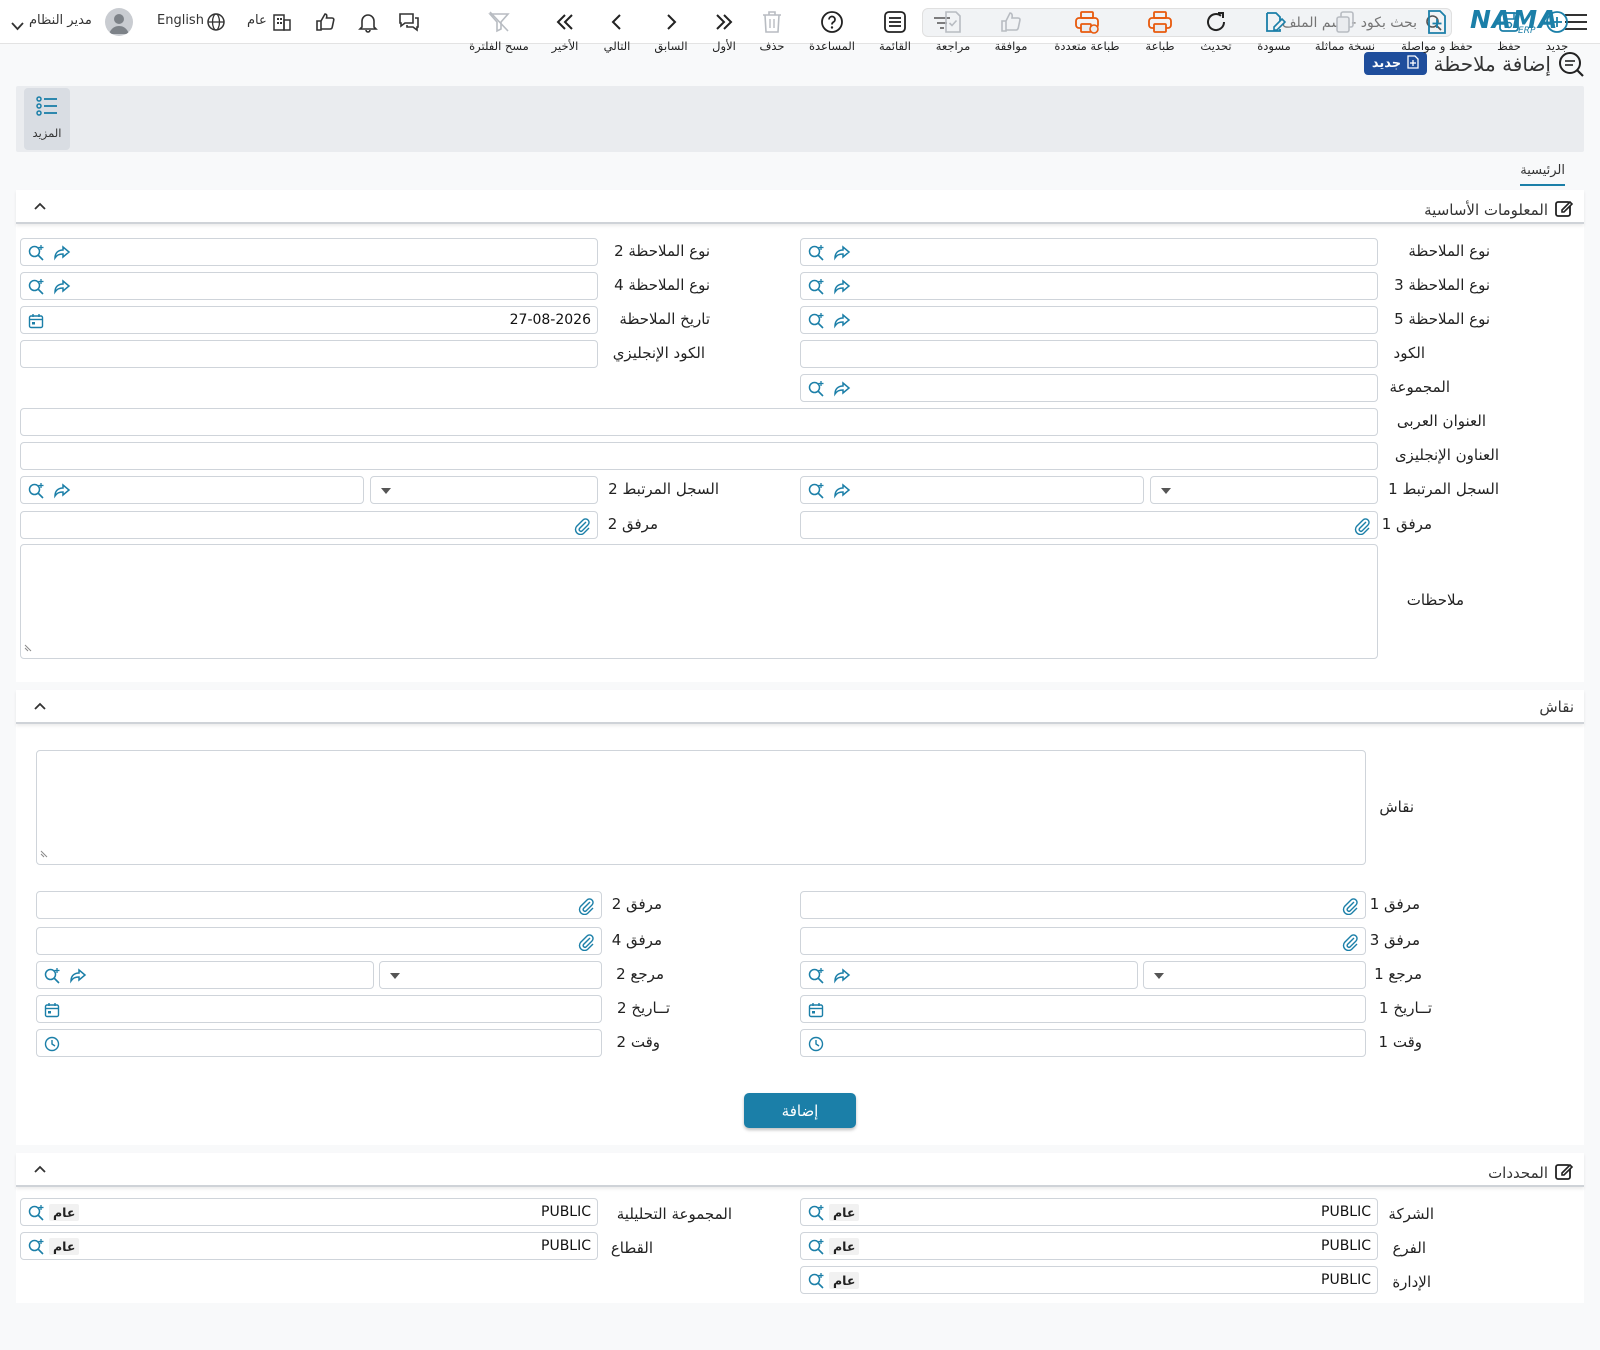 The width and height of the screenshot is (1600, 1350). Describe the element at coordinates (1083, 1043) in the screenshot. I see `time-1-field` at that location.